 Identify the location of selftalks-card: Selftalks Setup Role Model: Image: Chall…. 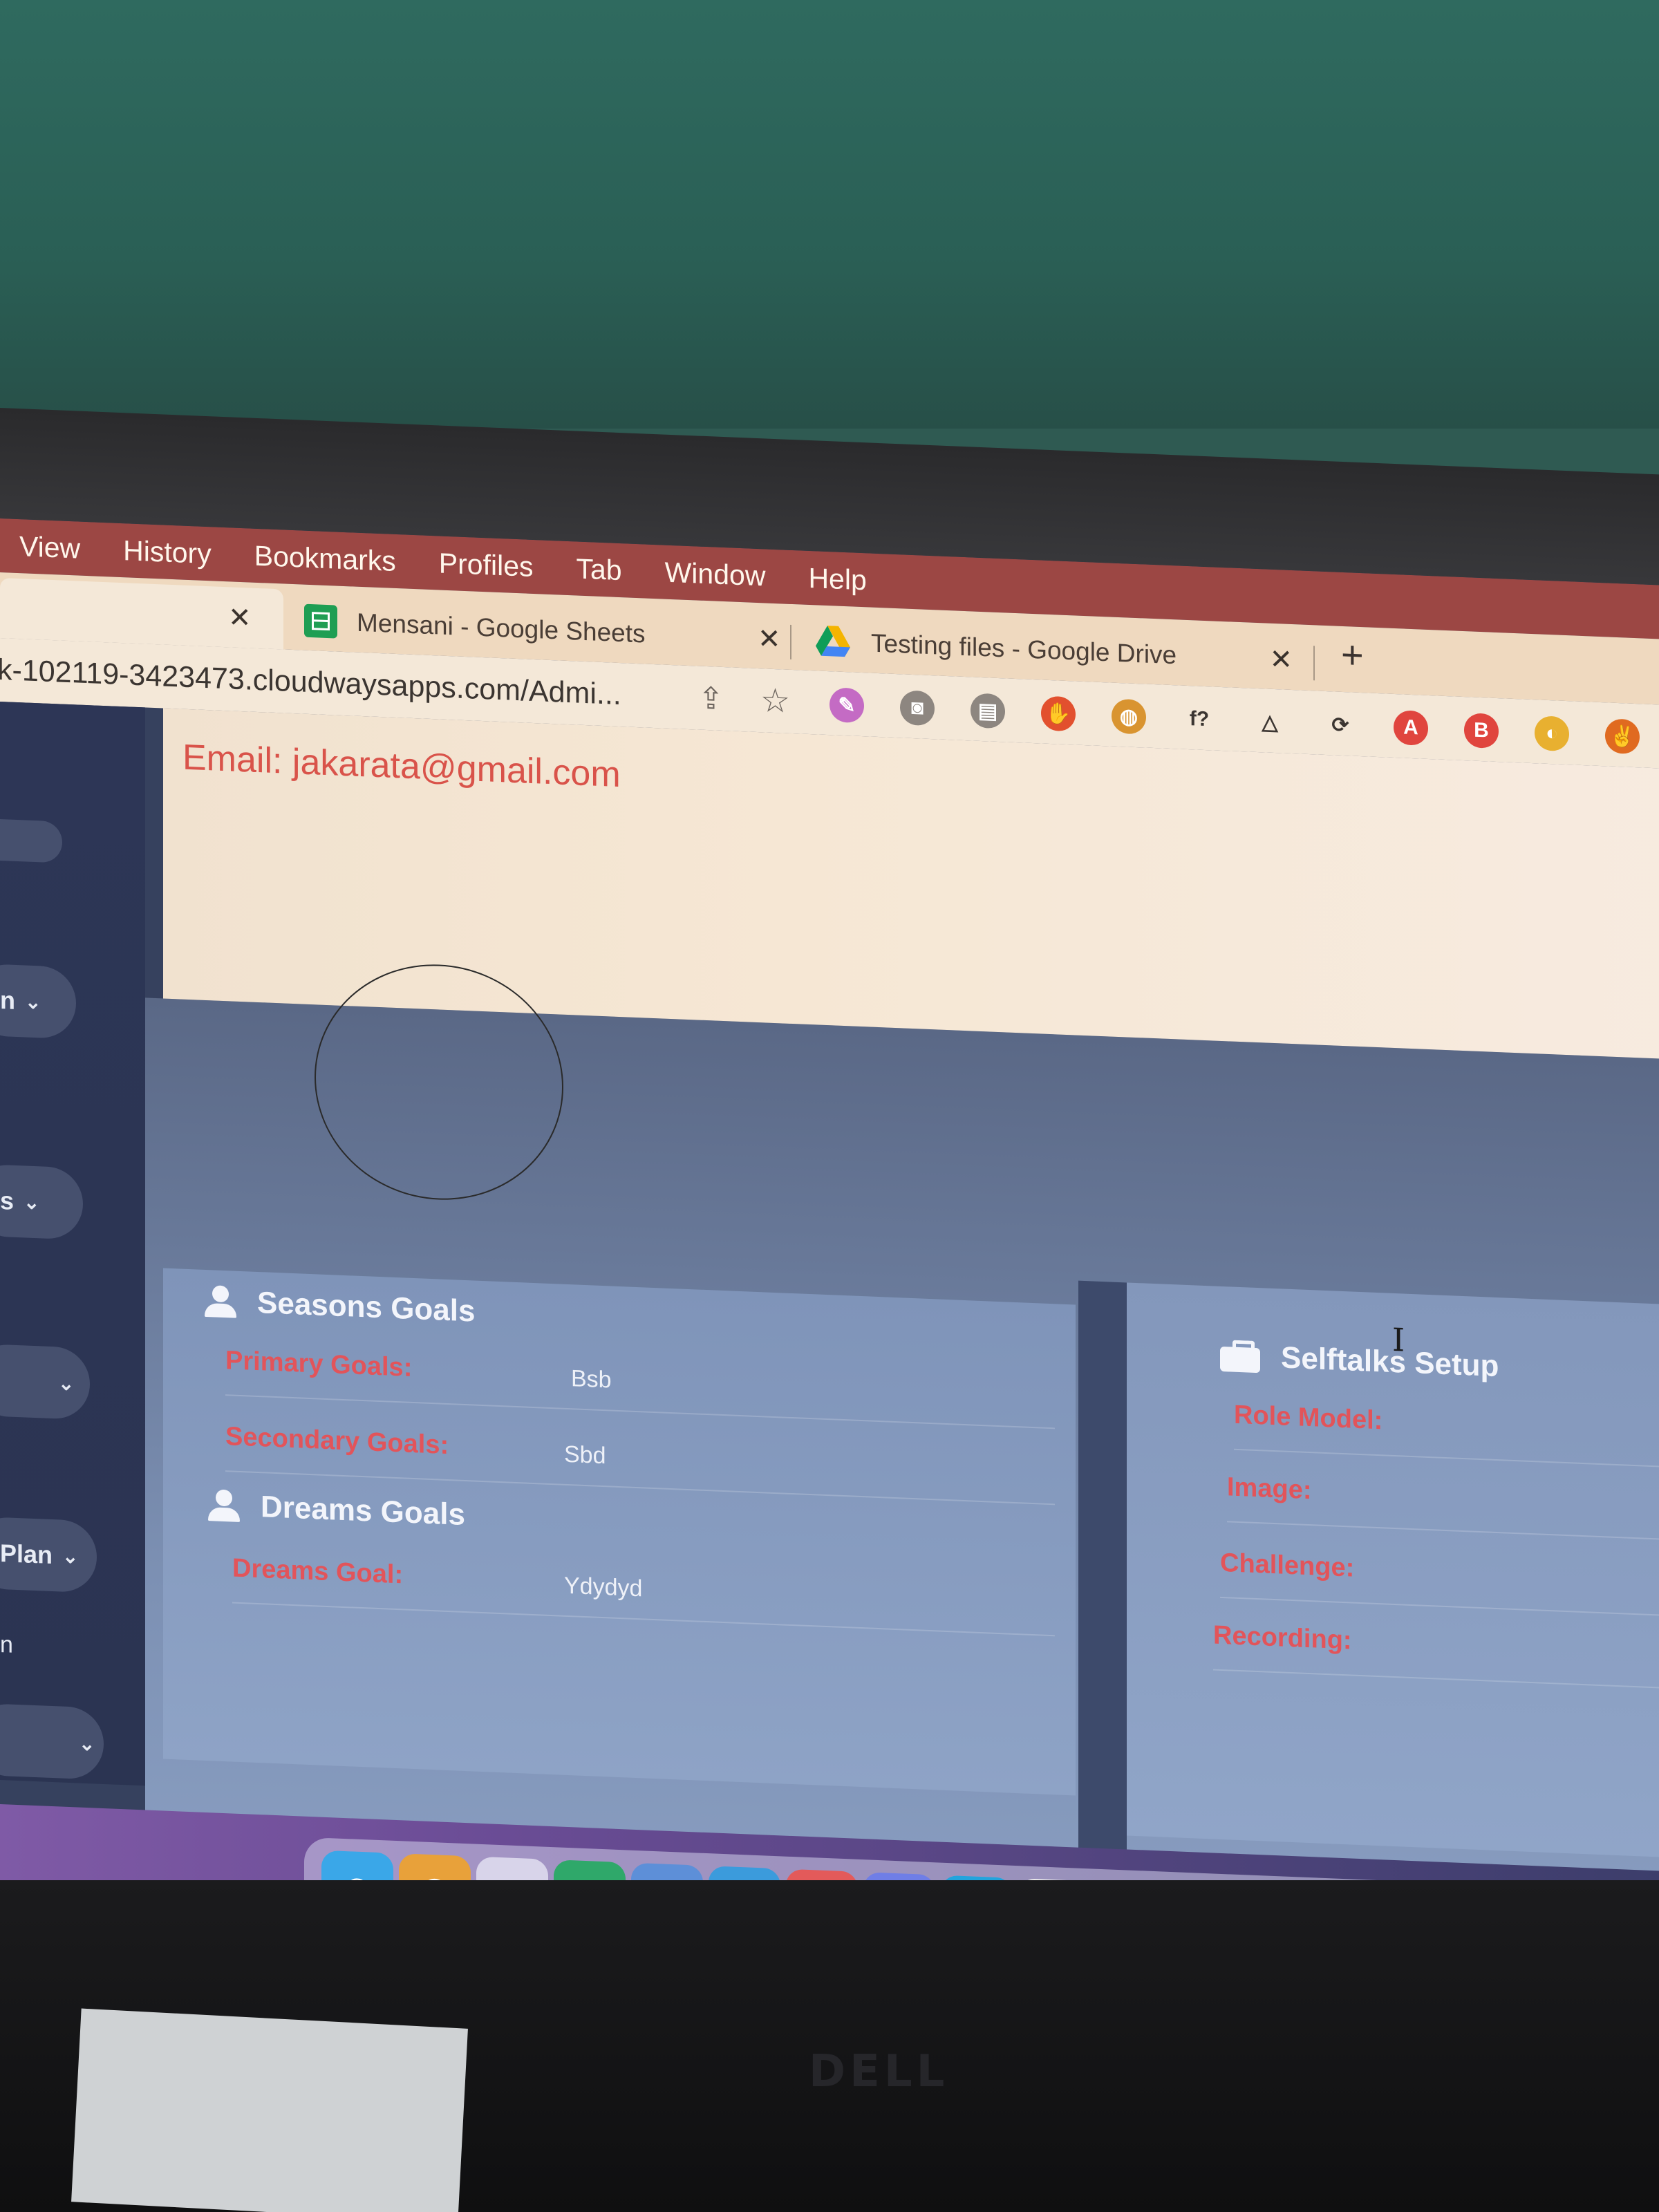
(1393, 1571).